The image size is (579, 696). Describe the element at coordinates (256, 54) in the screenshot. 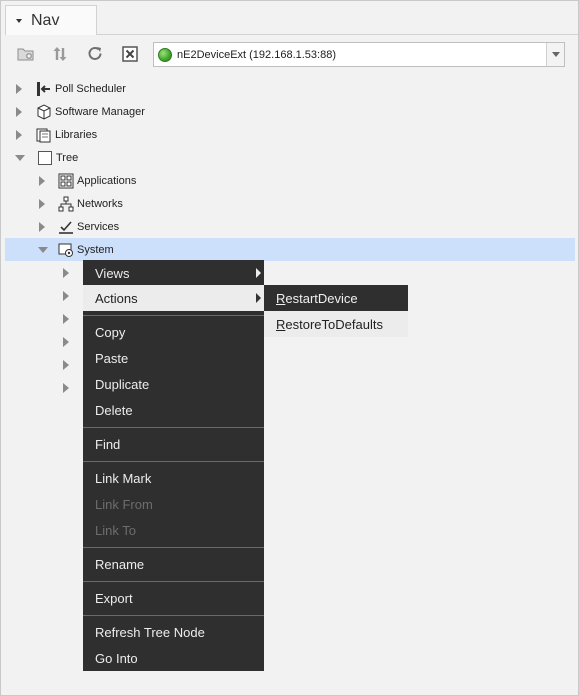

I see `station-label: nE2DeviceExt (192.168.1.53:88)` at that location.